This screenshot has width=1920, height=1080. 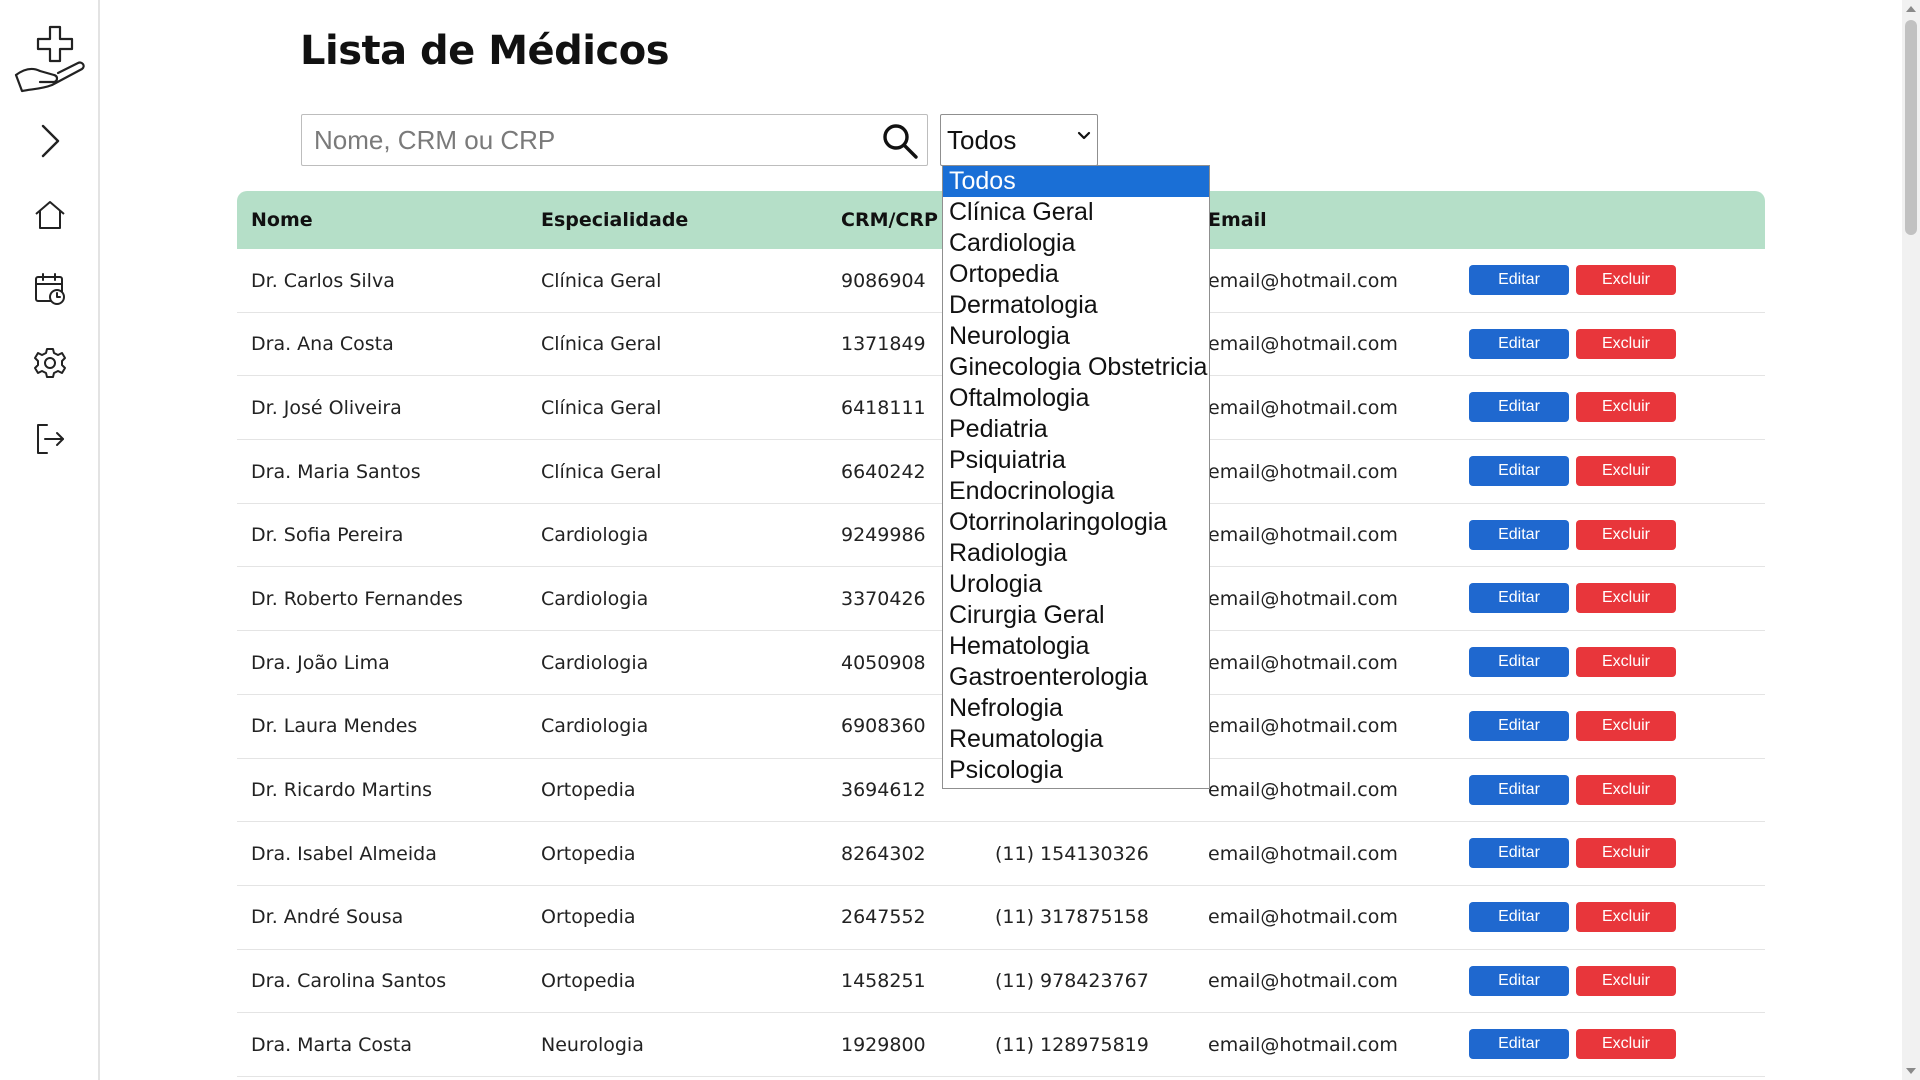 I want to click on scroll-up-arrow-icon, so click(x=1911, y=9).